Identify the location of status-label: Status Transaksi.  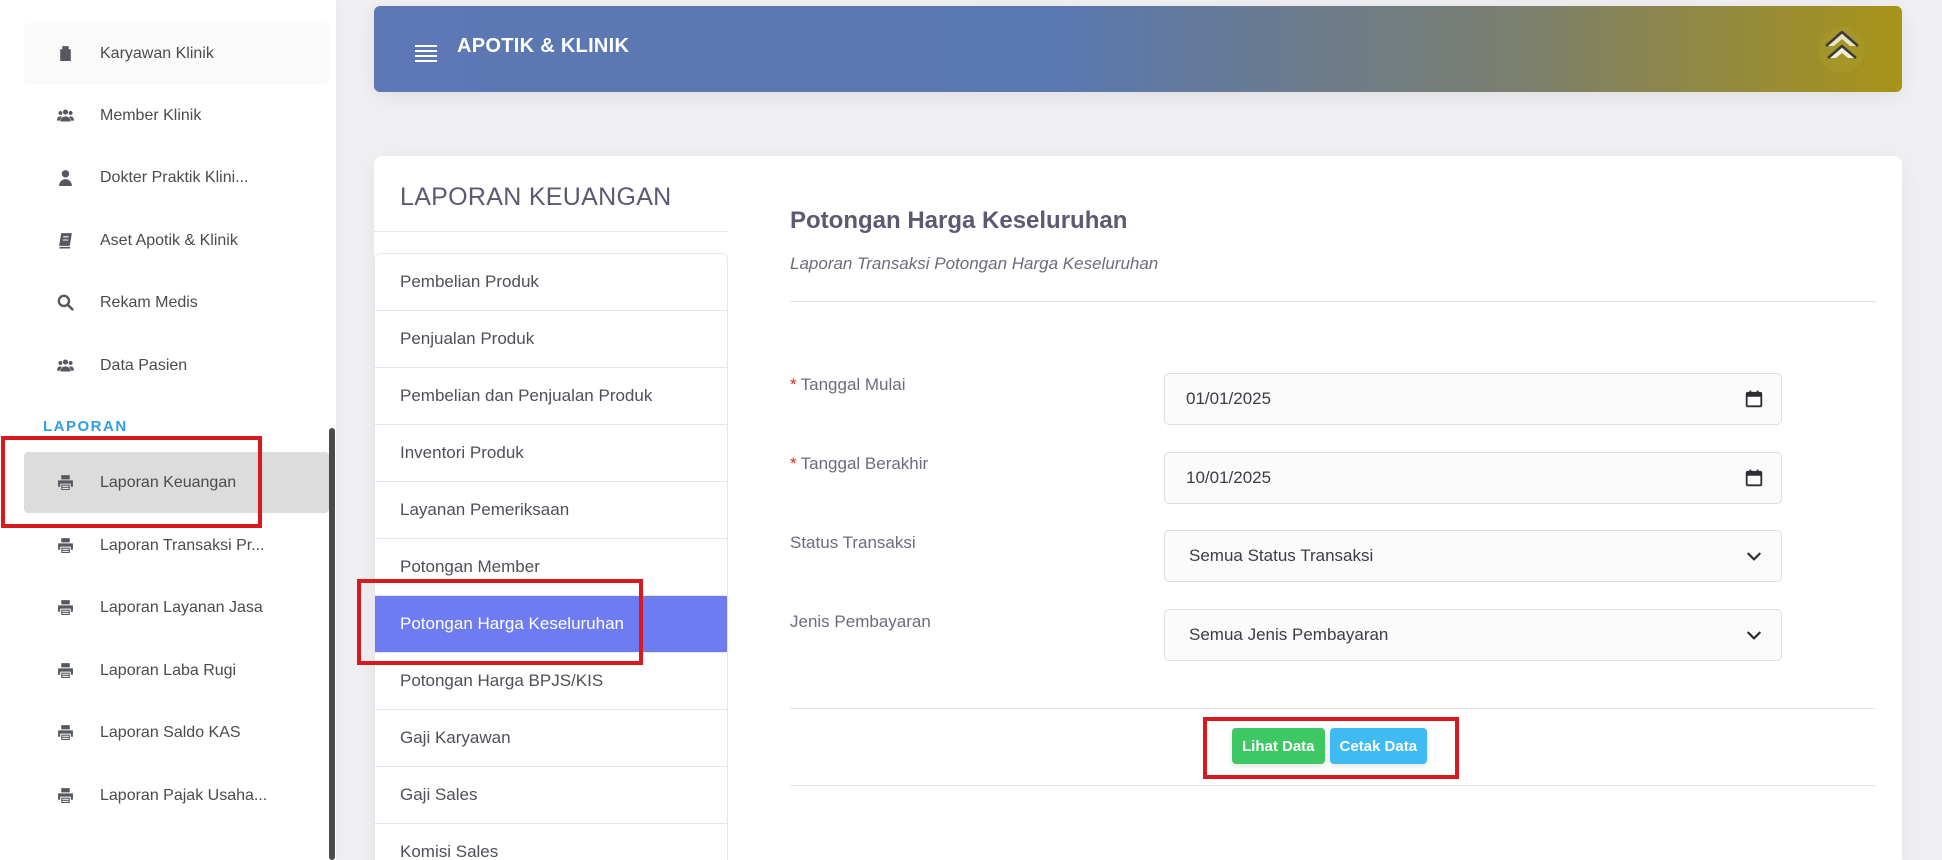
(853, 542).